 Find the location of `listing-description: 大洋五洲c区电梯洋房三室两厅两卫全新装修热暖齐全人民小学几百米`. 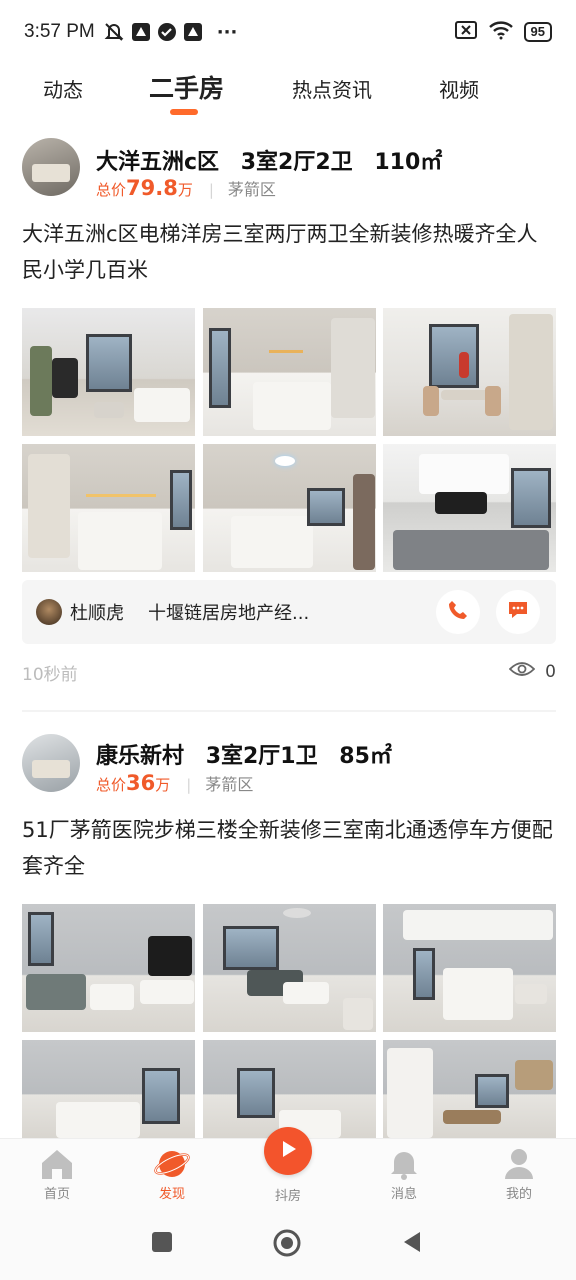

listing-description: 大洋五洲c区电梯洋房三室两厅两卫全新装修热暖齐全人民小学几百米 is located at coordinates (290, 252).